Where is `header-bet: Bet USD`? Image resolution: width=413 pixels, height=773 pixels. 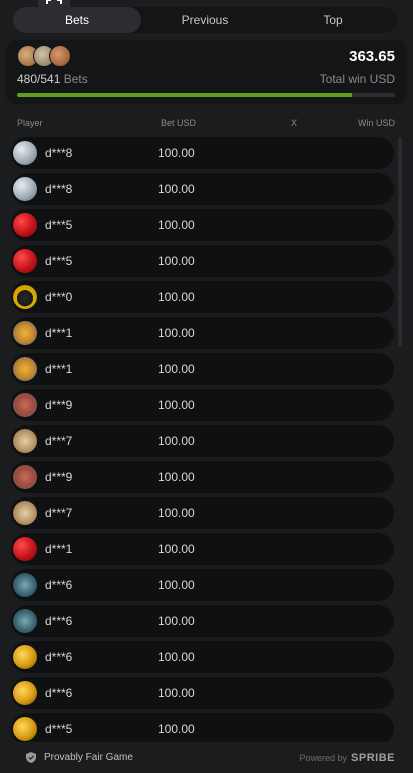
header-bet: Bet USD is located at coordinates (179, 123).